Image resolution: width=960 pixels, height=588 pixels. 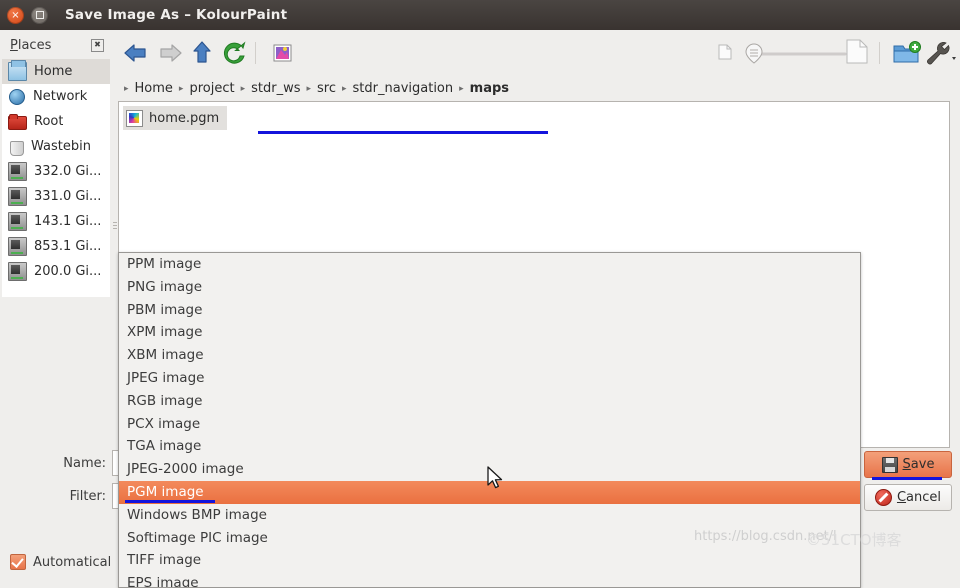 I want to click on breadcrumb-item-home: Home, so click(x=154, y=88).